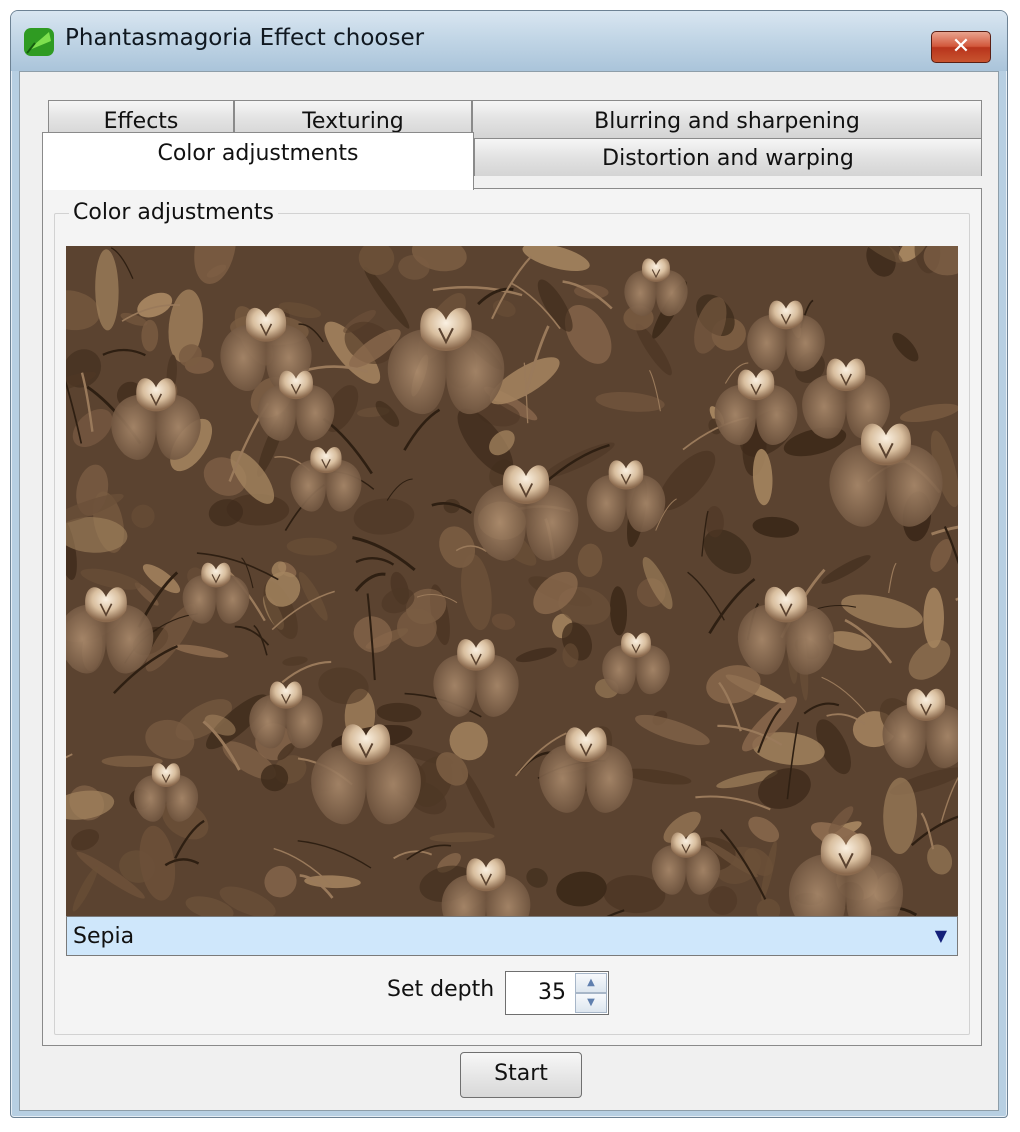  I want to click on close-icon: ✕, so click(961, 46).